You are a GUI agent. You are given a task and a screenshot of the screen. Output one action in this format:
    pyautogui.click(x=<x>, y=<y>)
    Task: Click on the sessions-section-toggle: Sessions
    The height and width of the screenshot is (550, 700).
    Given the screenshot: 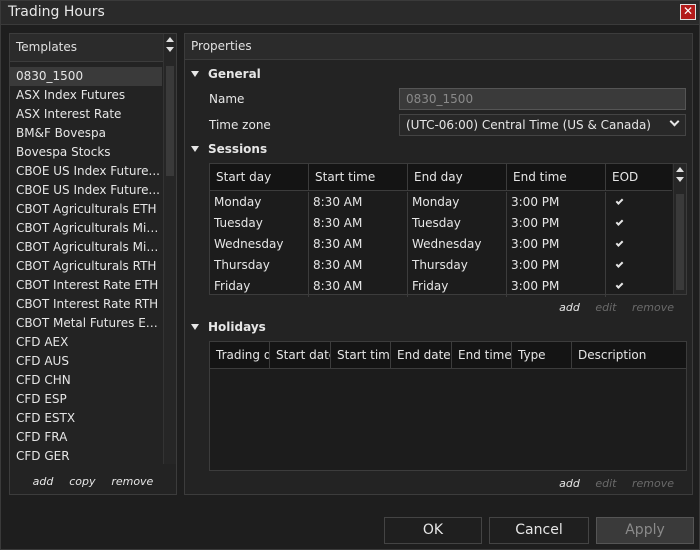 What is the action you would take?
    pyautogui.click(x=229, y=149)
    